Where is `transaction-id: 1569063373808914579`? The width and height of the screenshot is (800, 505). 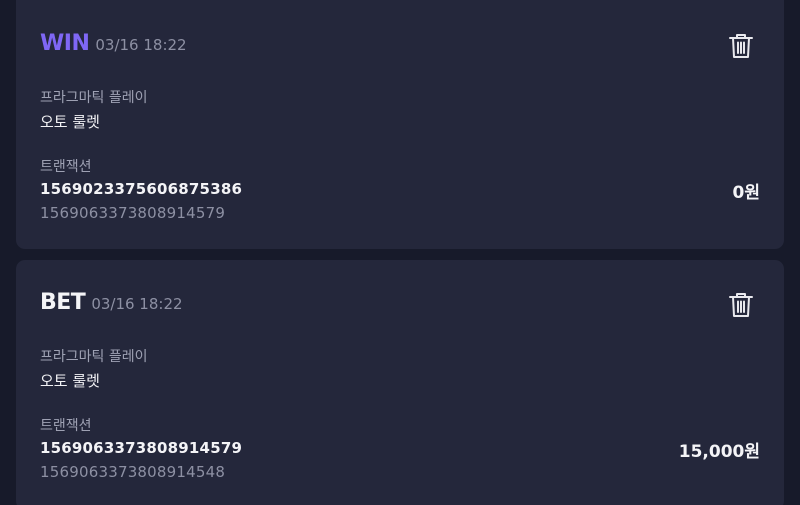
transaction-id: 1569063373808914579 is located at coordinates (141, 448).